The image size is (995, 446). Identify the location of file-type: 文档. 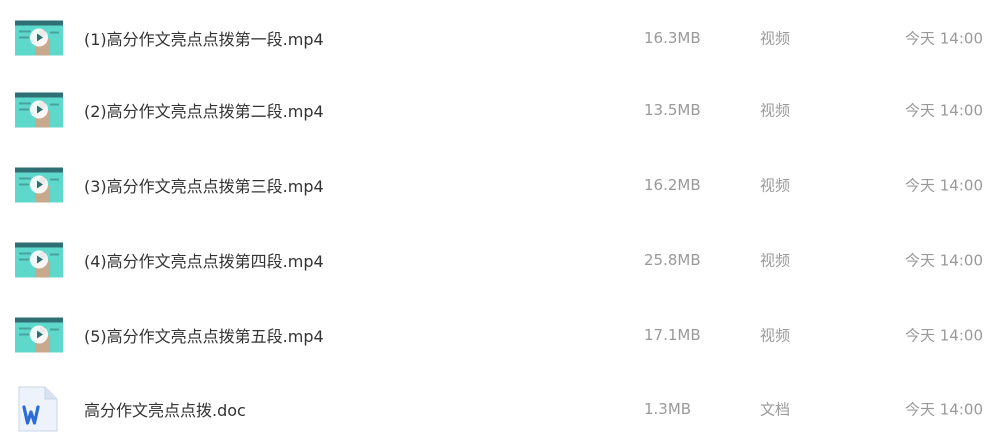
(775, 409).